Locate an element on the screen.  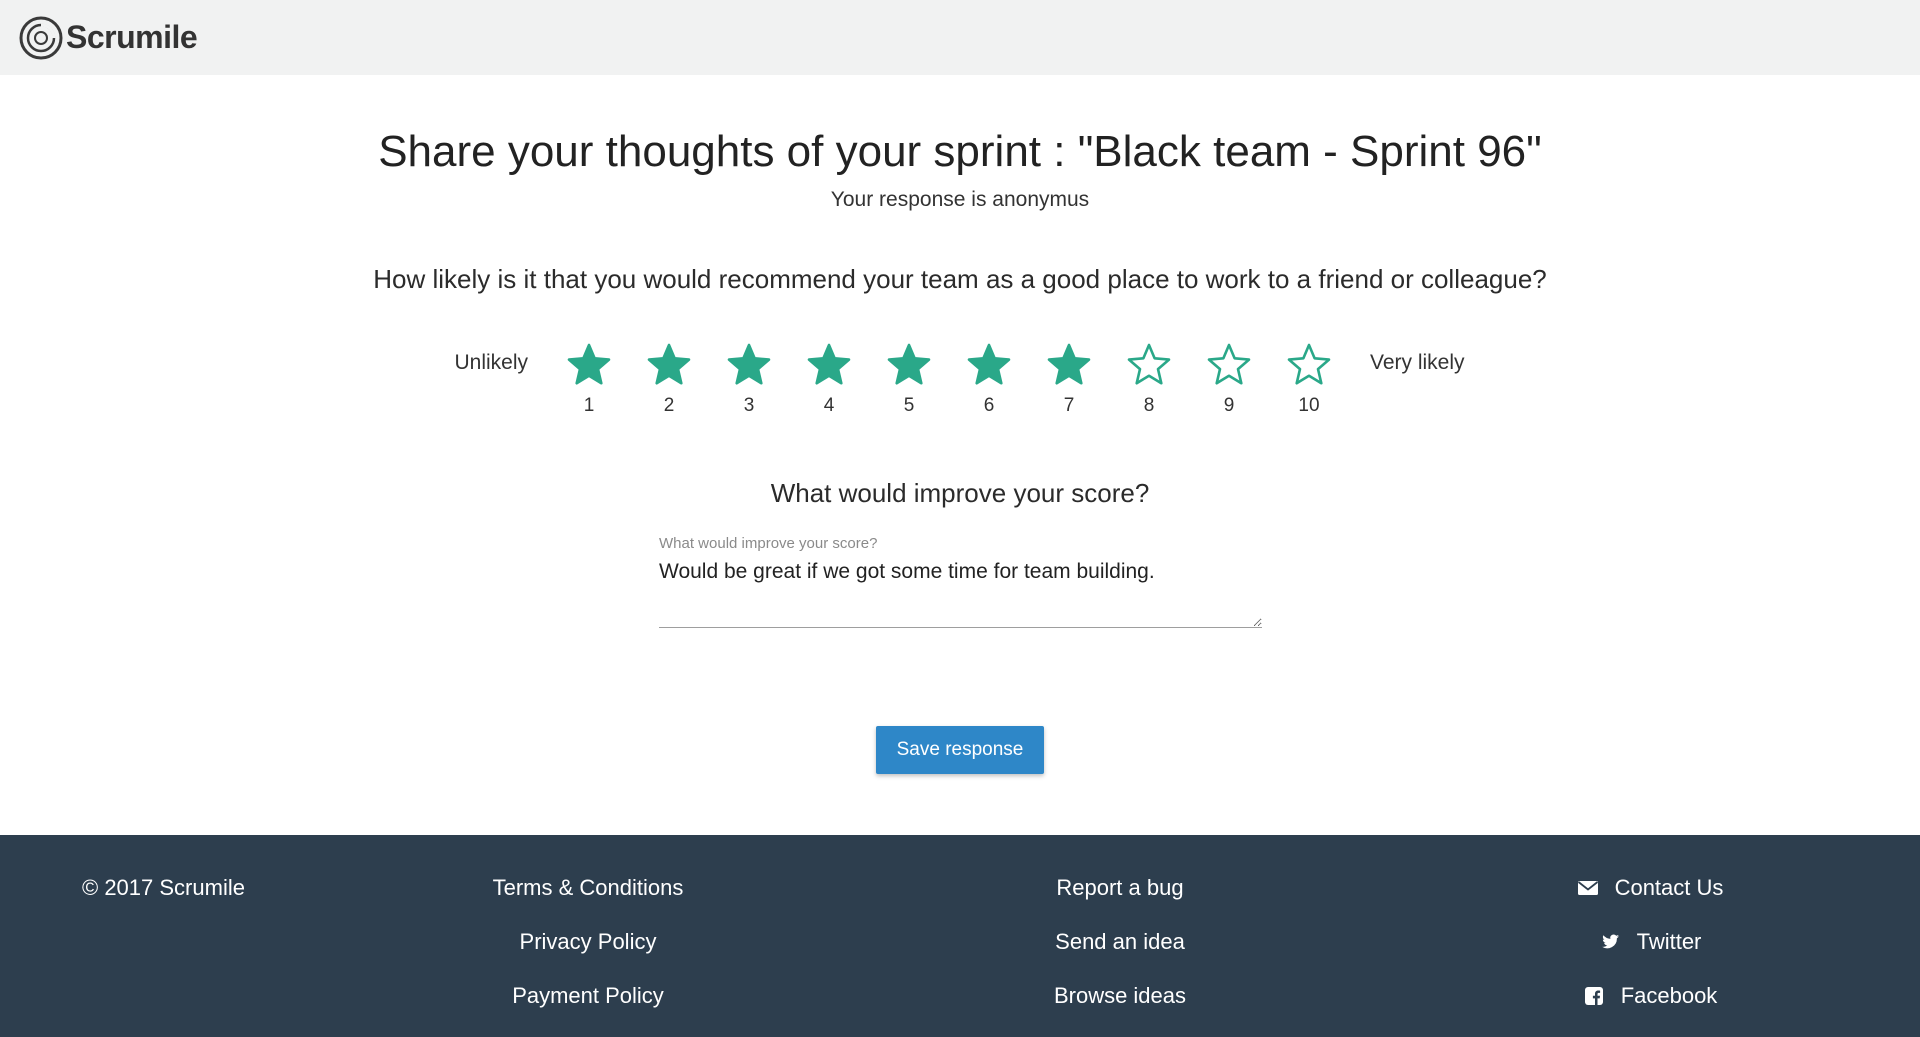
star-rating: Unlikely 1 2 3 4 5 6 7 8 9 10 Very likely is located at coordinates (960, 388).